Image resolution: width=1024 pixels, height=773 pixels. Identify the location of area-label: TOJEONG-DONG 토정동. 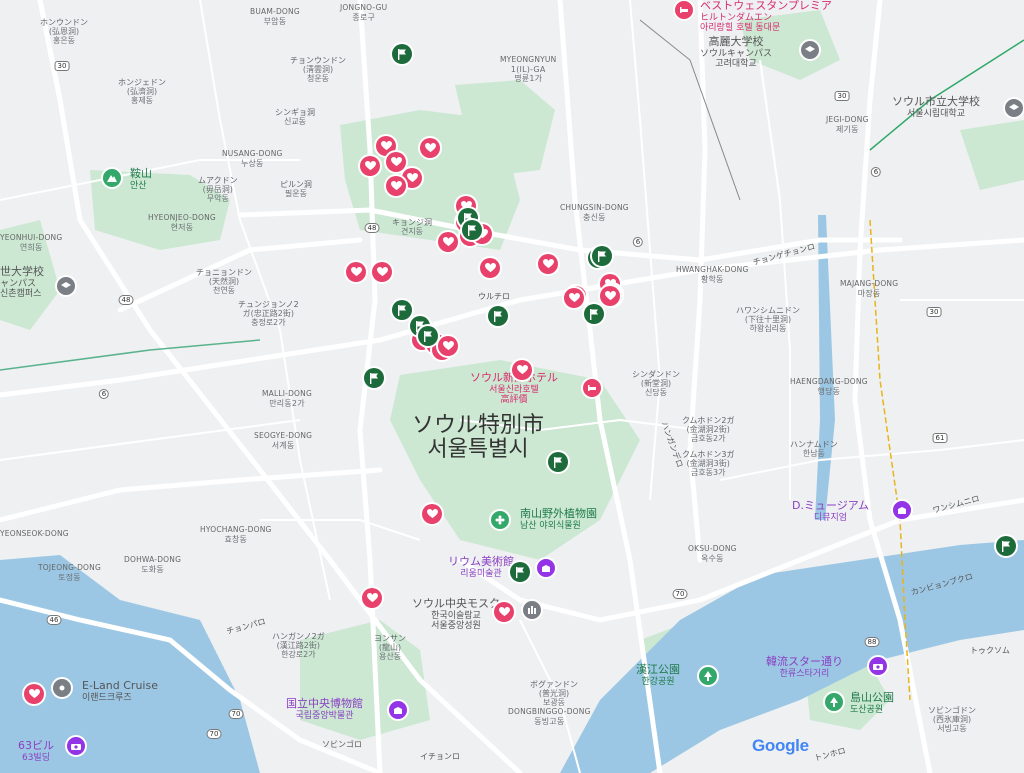
(69, 572).